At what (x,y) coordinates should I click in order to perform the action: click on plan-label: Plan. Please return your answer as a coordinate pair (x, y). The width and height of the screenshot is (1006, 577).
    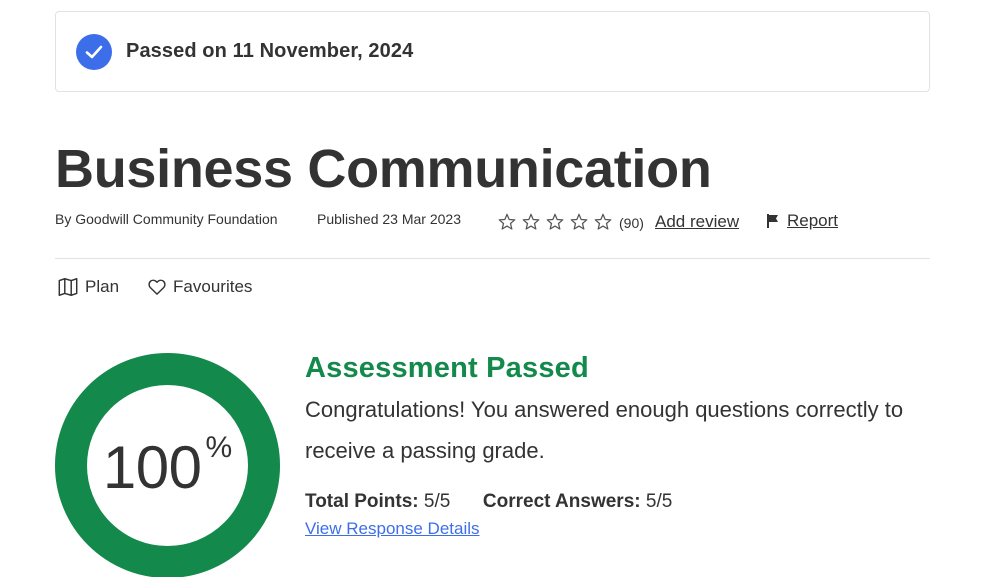
    Looking at the image, I should click on (102, 286).